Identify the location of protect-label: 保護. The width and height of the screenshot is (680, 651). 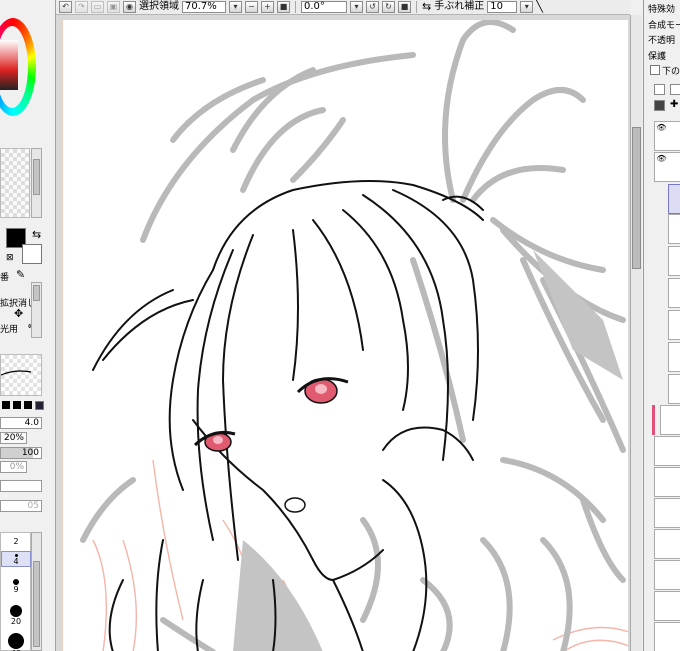
(657, 57).